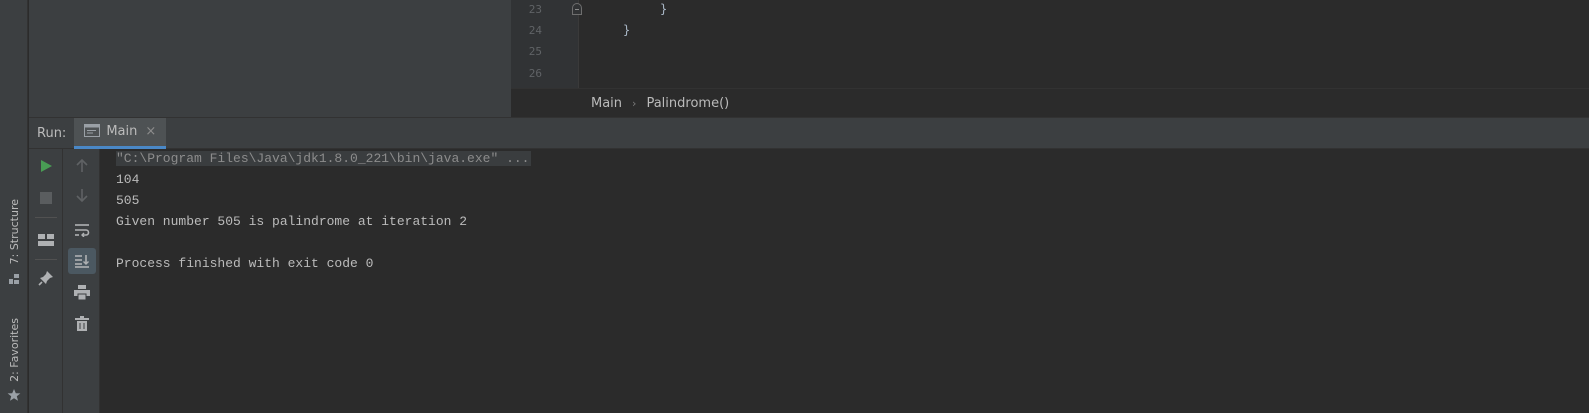 Image resolution: width=1589 pixels, height=413 pixels. Describe the element at coordinates (245, 263) in the screenshot. I see `console-line: Process finished with exit code 0` at that location.